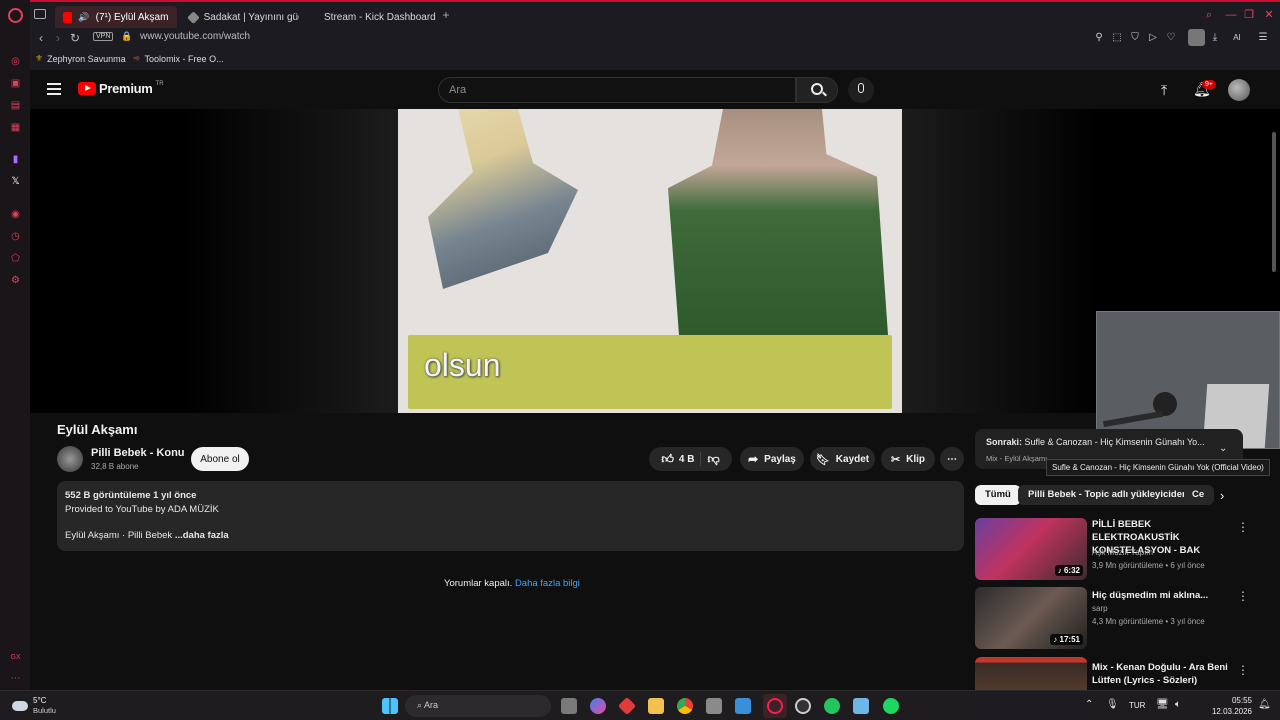 Image resolution: width=1280 pixels, height=720 pixels. I want to click on store-icon, so click(714, 706).